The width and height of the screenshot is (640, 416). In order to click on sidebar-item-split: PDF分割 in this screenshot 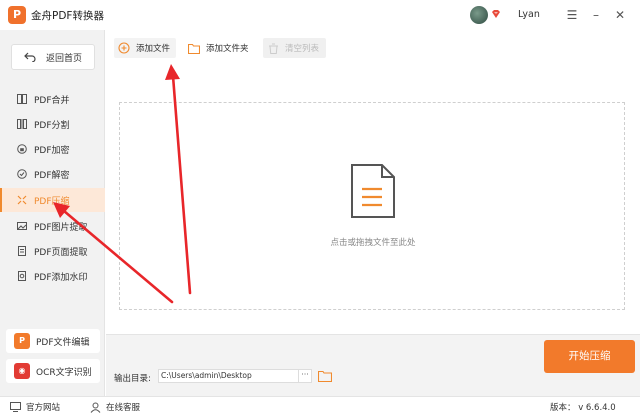, I will do `click(52, 124)`.